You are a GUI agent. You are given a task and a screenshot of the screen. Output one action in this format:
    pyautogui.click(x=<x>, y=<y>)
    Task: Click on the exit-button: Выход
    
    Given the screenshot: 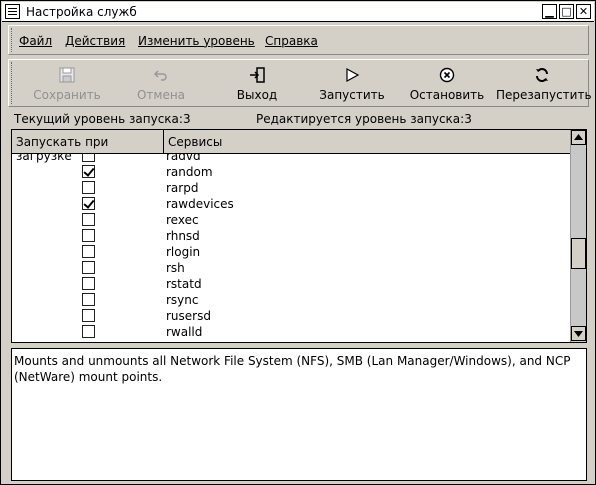 What is the action you would take?
    pyautogui.click(x=257, y=84)
    